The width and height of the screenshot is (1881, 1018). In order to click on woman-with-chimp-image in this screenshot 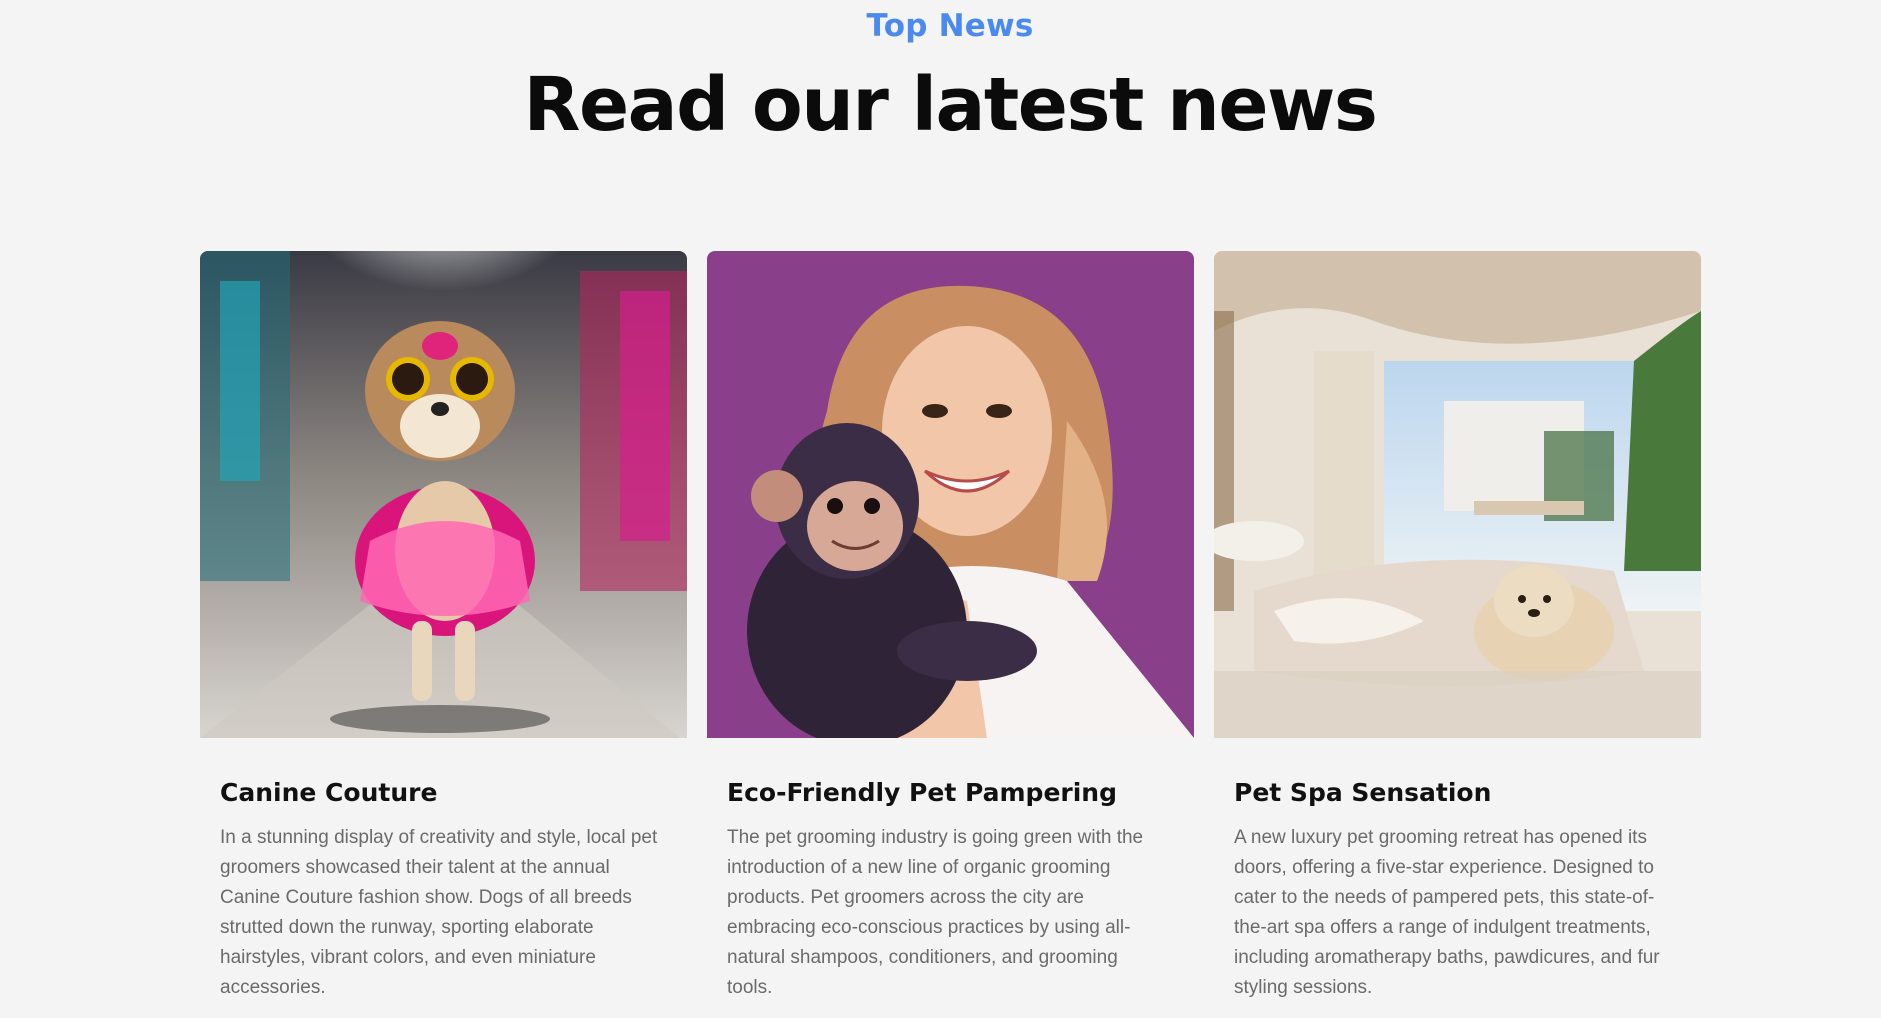, I will do `click(950, 494)`.